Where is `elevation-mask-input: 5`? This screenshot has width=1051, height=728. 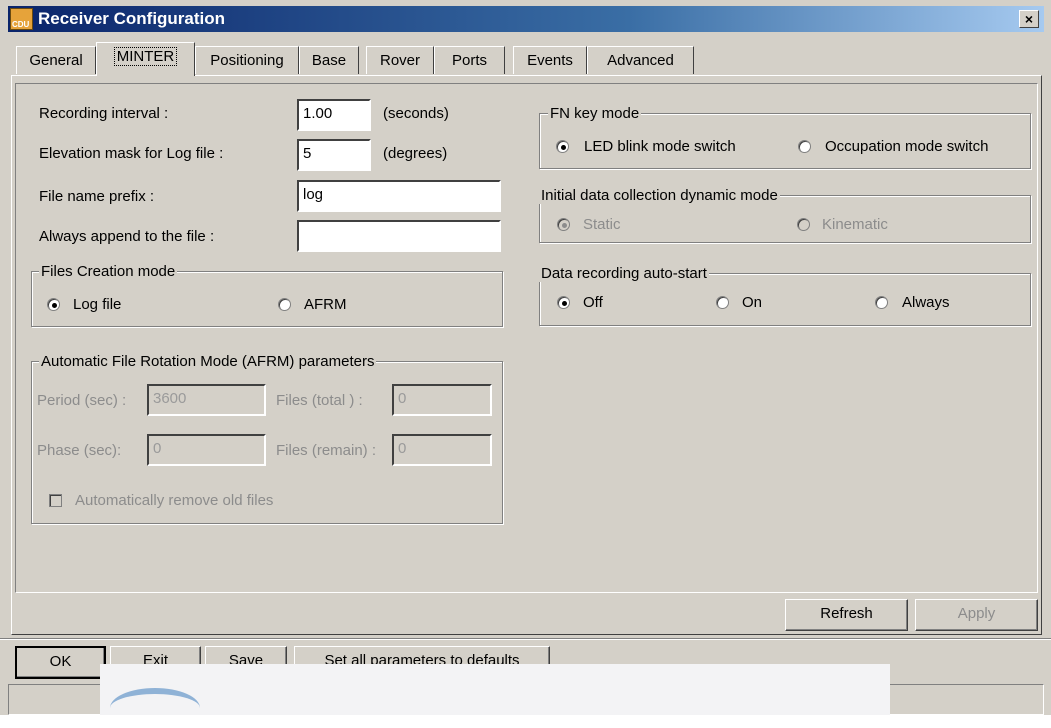 elevation-mask-input: 5 is located at coordinates (334, 155).